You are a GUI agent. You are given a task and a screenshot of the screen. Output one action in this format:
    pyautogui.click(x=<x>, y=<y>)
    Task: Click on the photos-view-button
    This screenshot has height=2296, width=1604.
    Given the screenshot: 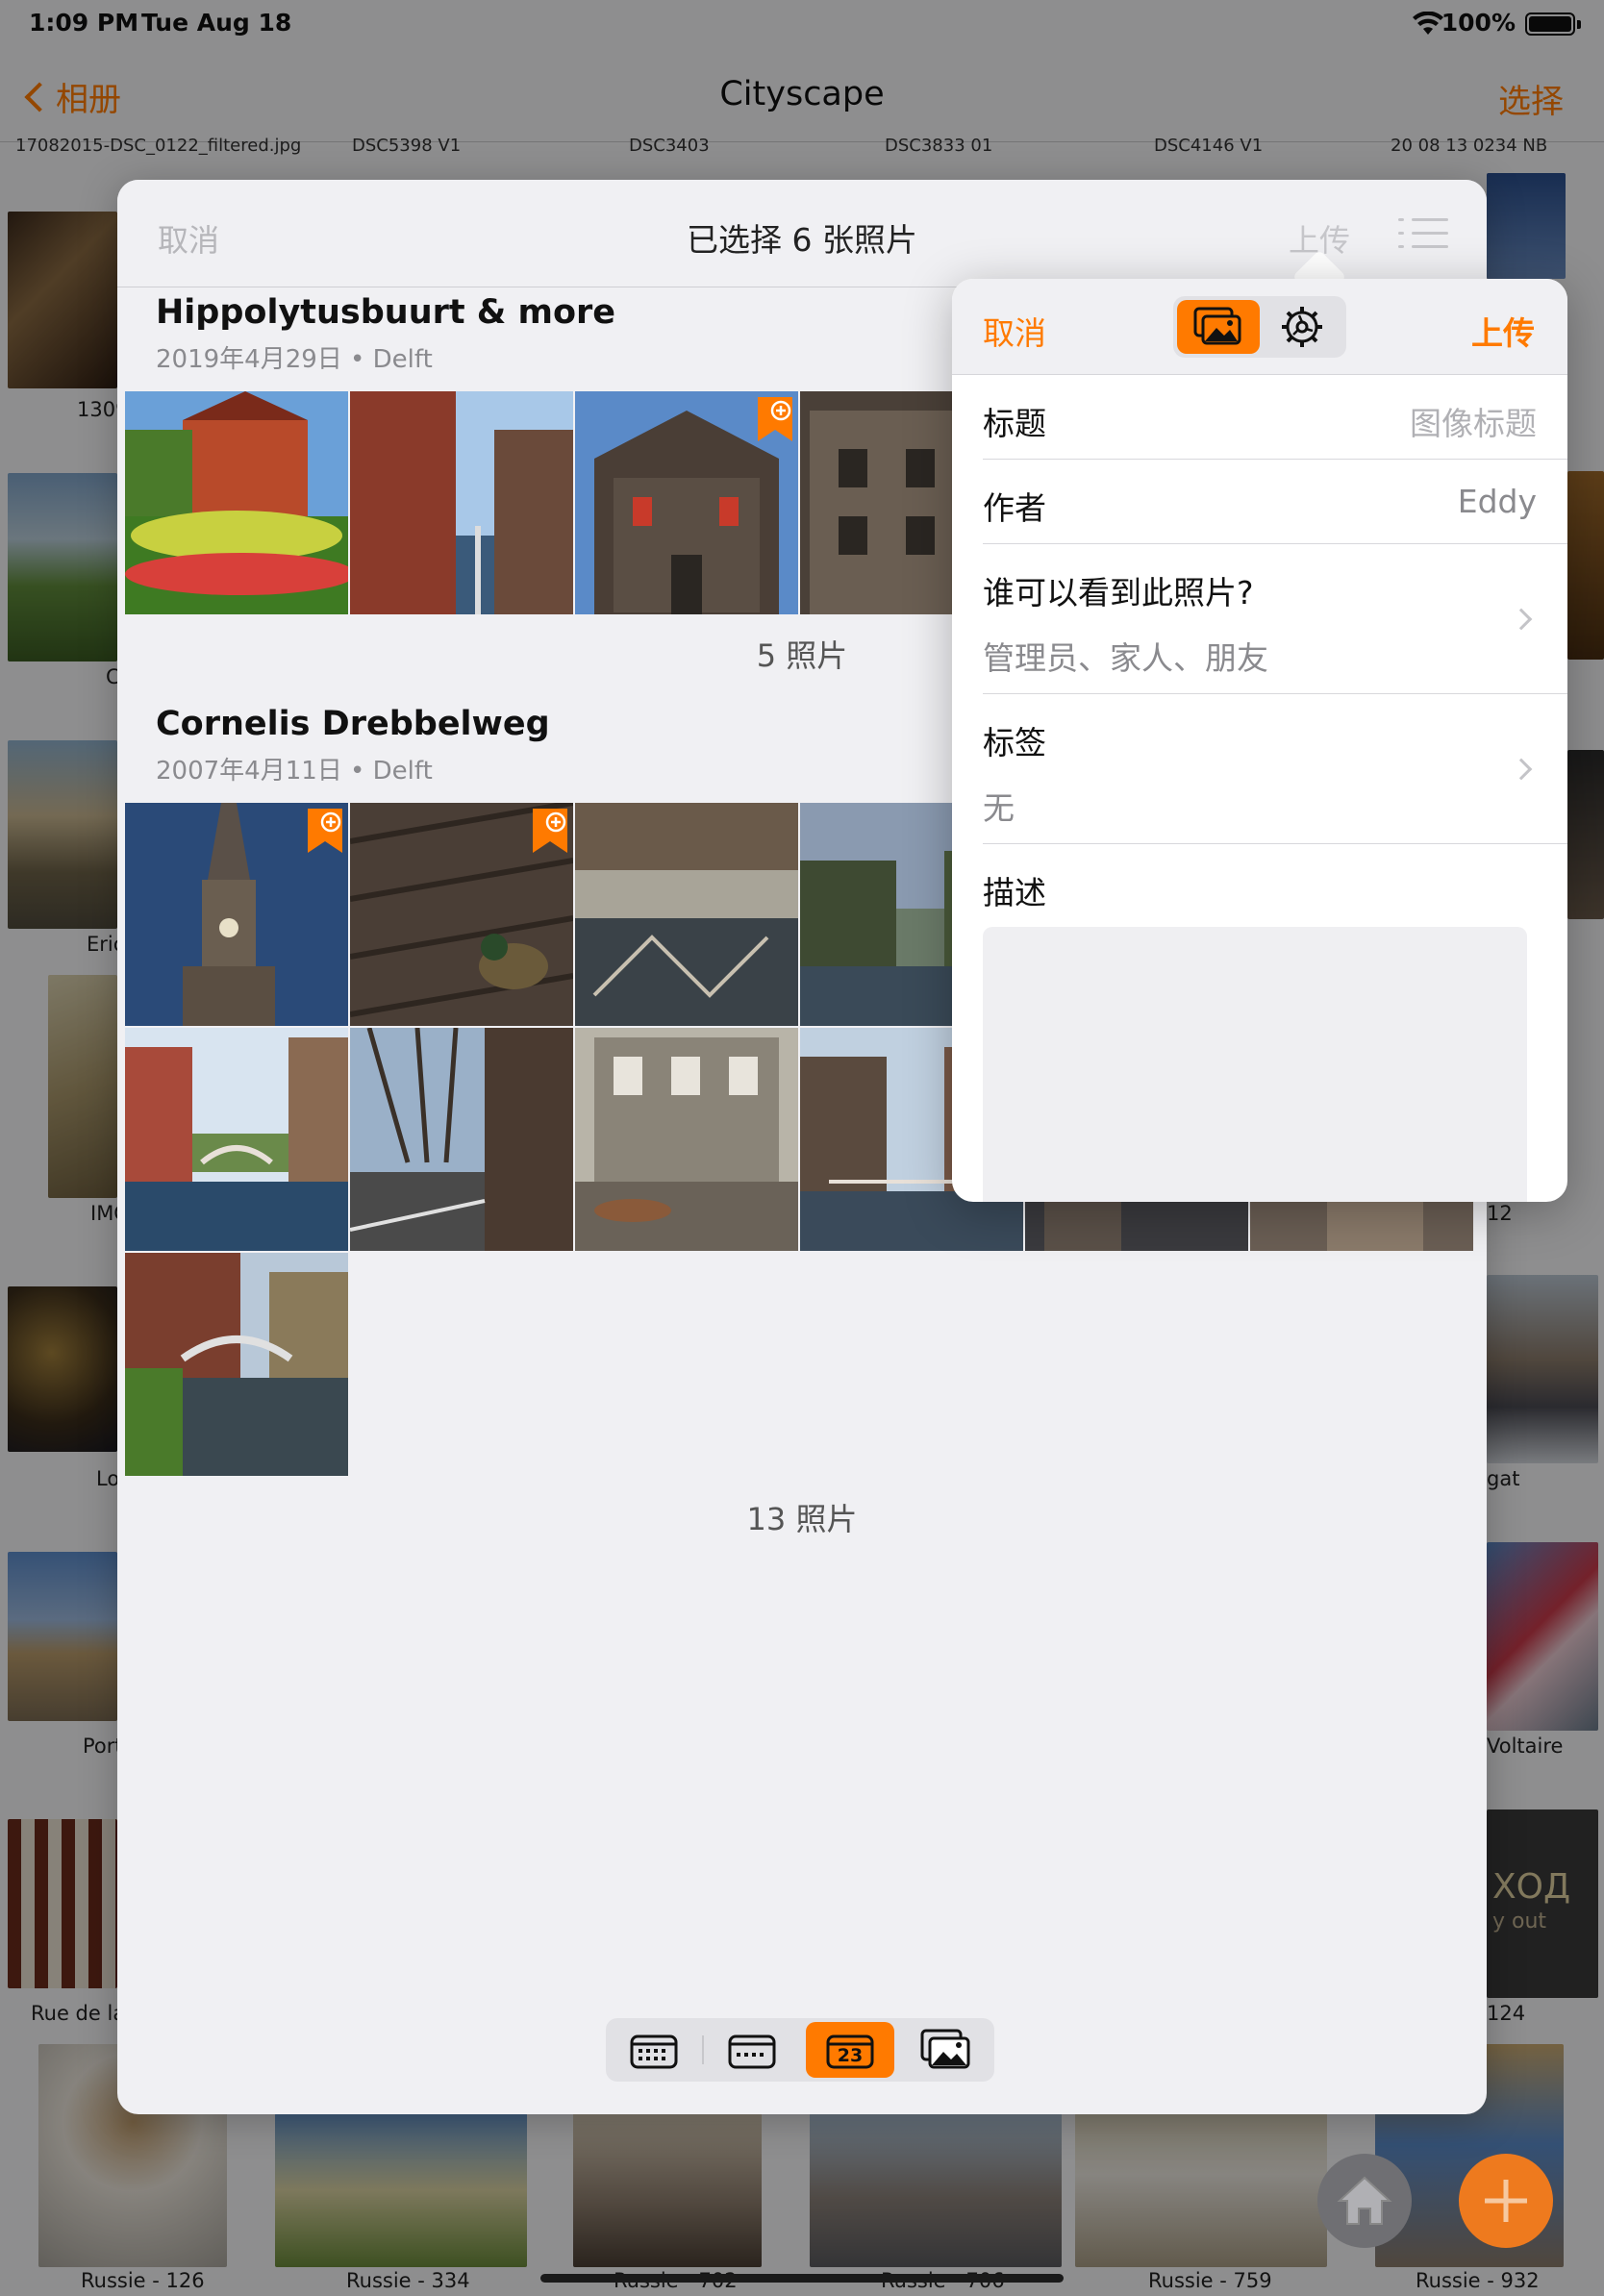 What is the action you would take?
    pyautogui.click(x=946, y=2050)
    